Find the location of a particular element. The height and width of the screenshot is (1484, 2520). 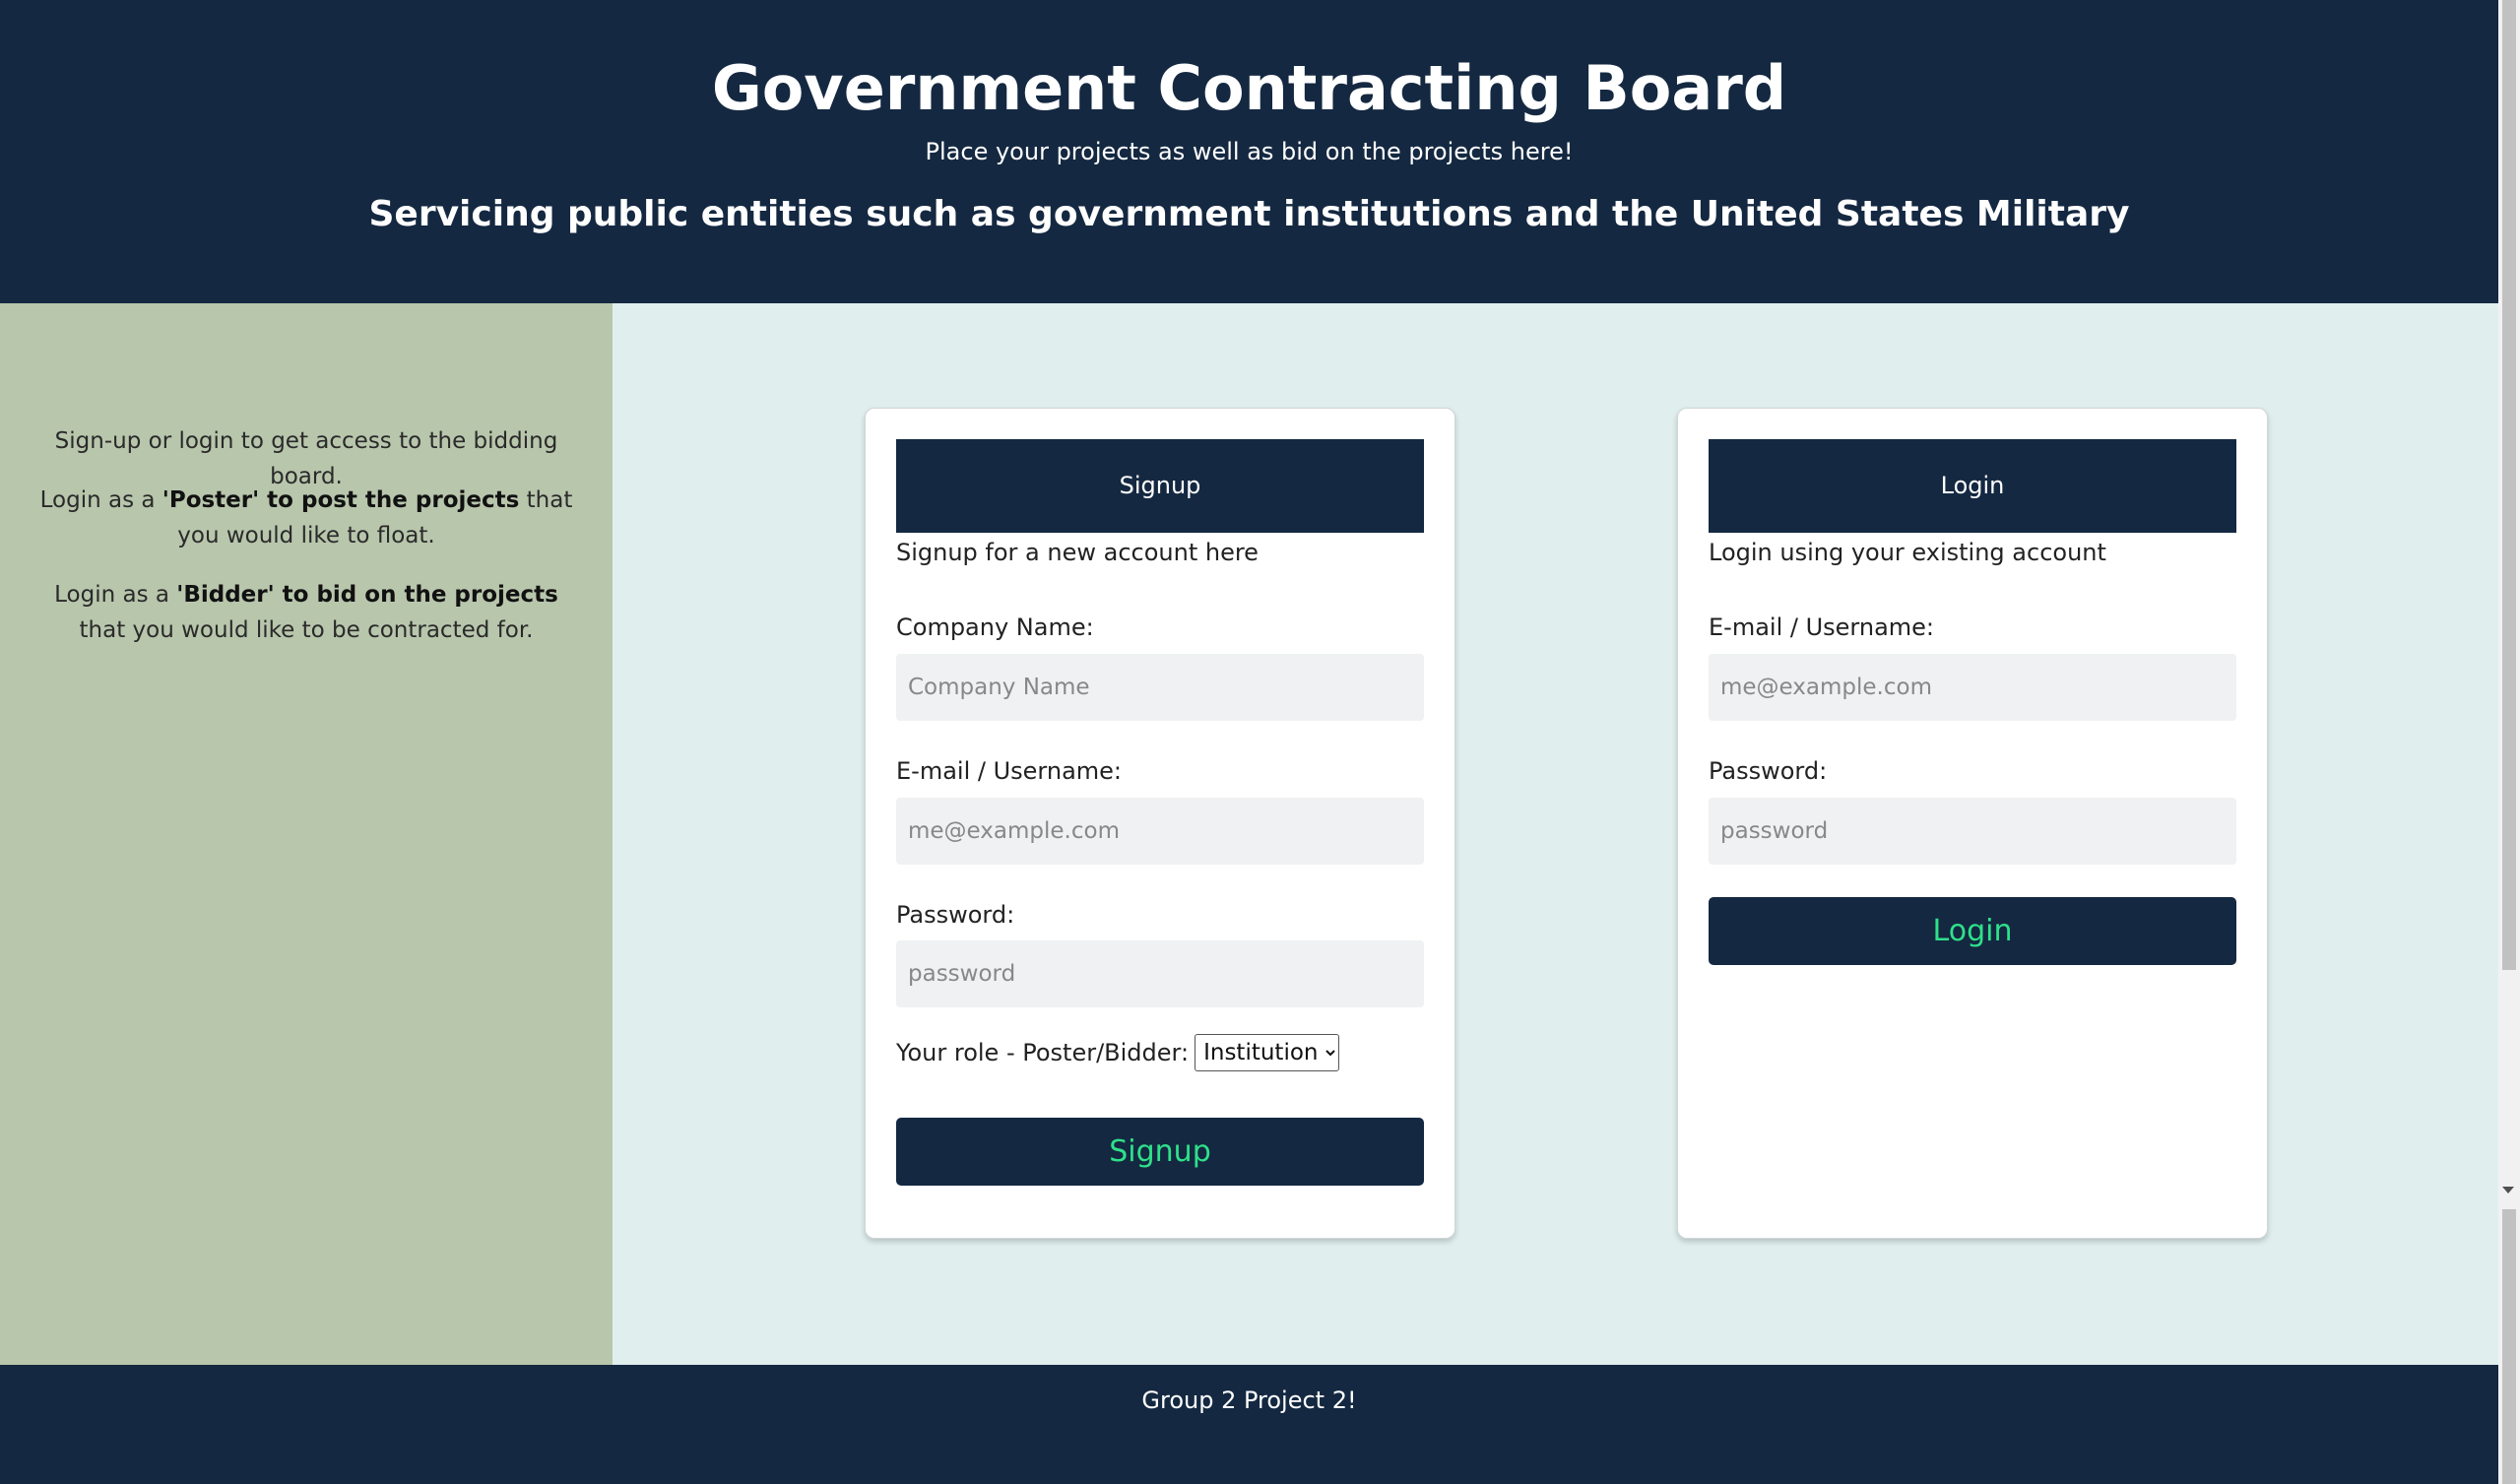

company-name-label: Company Name: is located at coordinates (995, 627).